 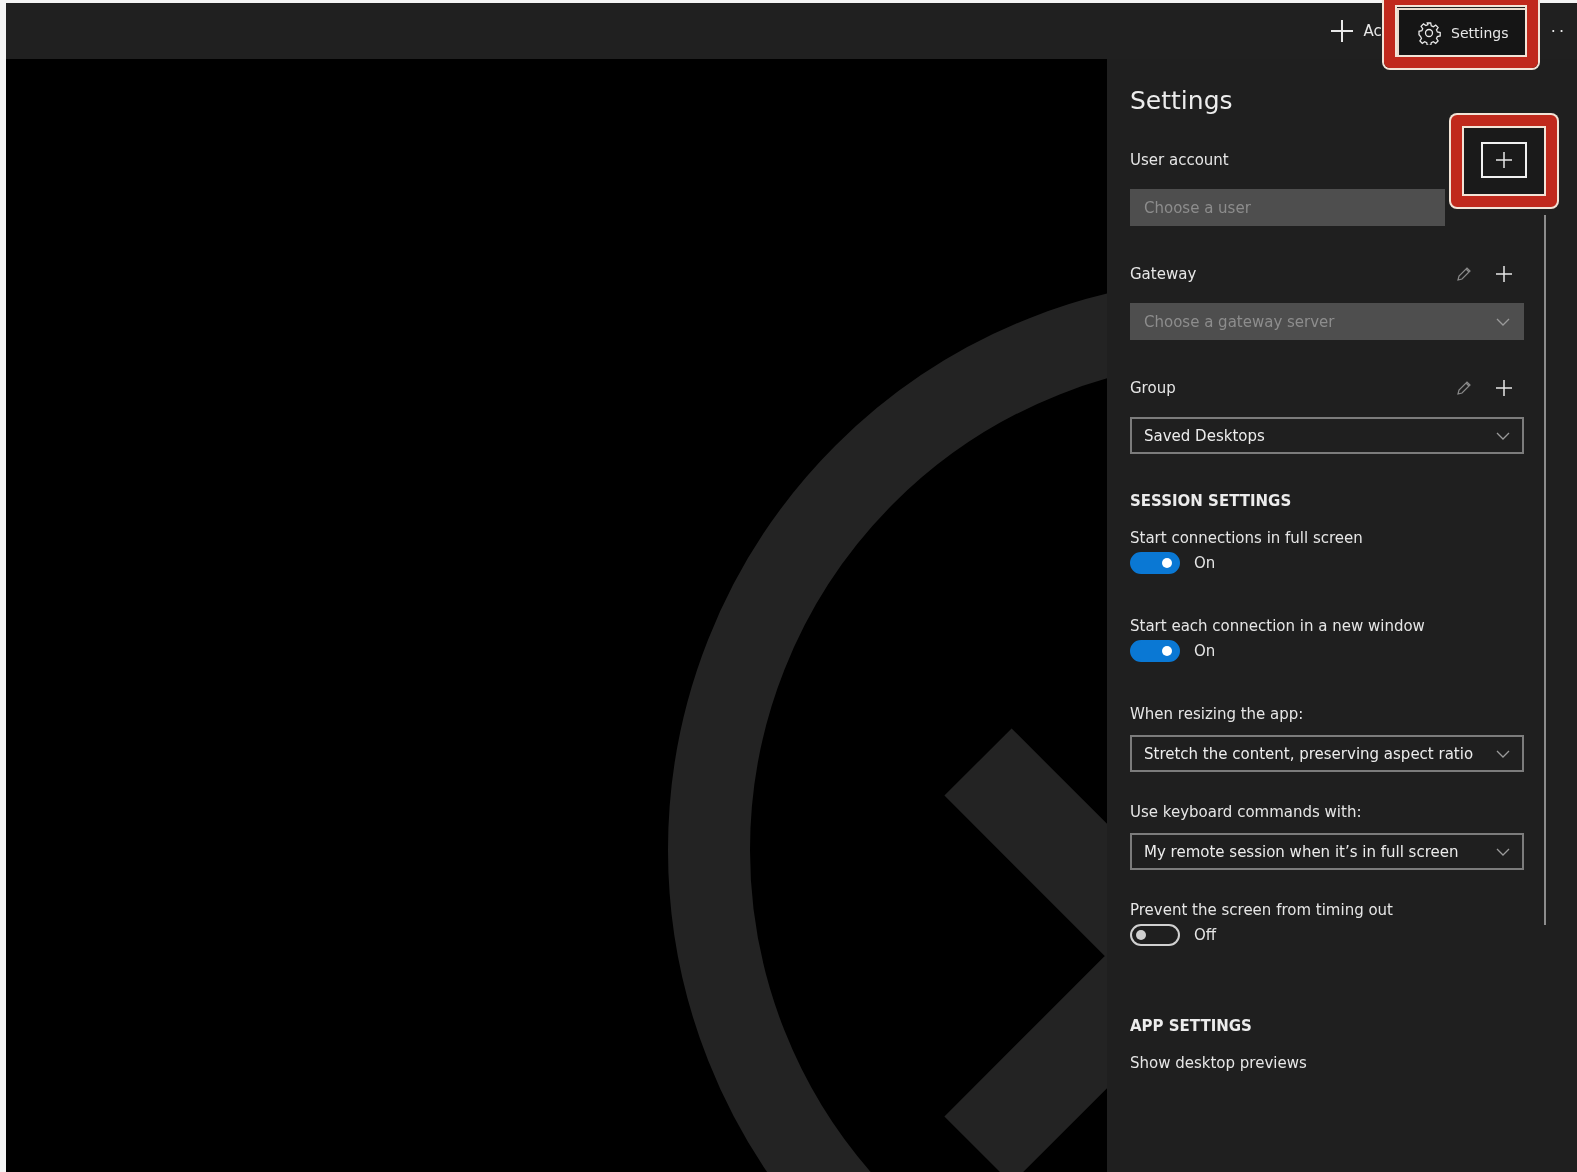 What do you see at coordinates (1278, 626) in the screenshot?
I see `setting-label: Start each connection in a new window` at bounding box center [1278, 626].